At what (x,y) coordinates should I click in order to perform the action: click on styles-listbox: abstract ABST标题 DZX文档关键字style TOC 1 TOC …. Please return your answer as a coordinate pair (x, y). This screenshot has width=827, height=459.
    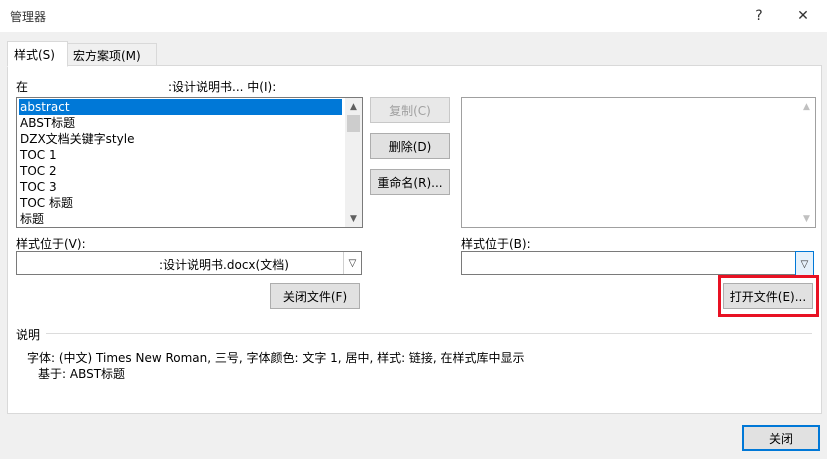
    Looking at the image, I should click on (189, 162).